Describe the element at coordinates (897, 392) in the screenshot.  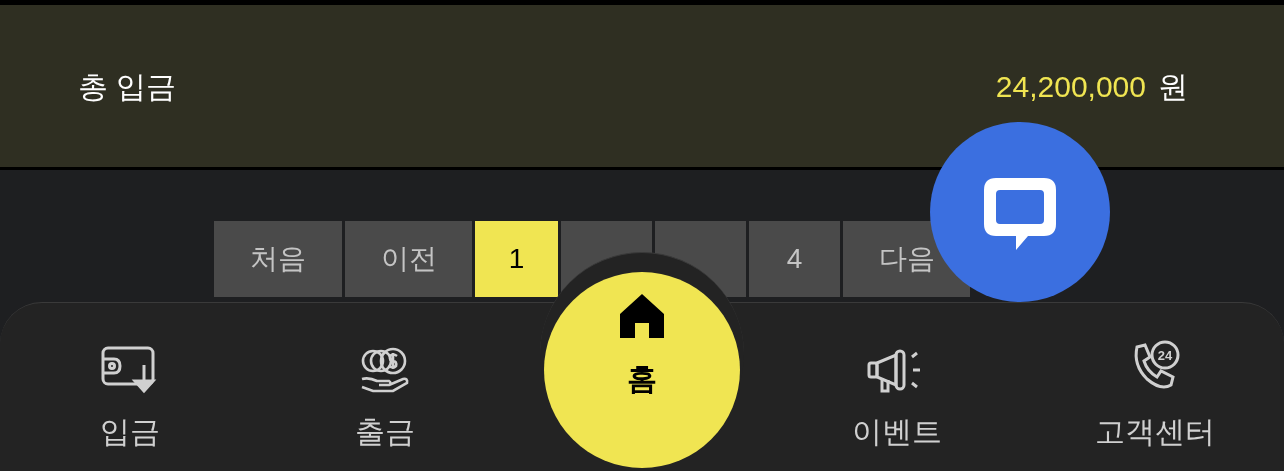
I see `nav-item: 이벤트` at that location.